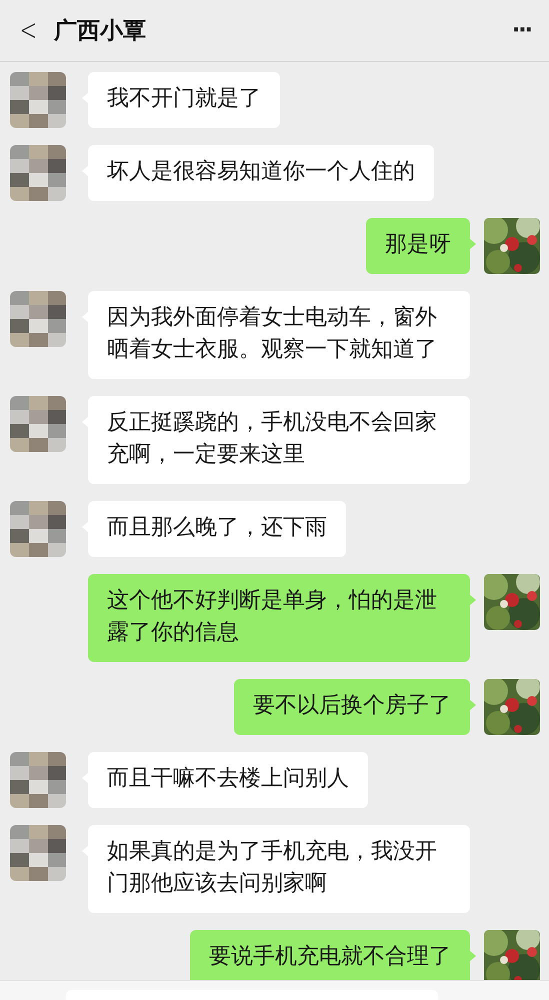  I want to click on message-bubble: 而且干嘛不去楼上问别人, so click(228, 780).